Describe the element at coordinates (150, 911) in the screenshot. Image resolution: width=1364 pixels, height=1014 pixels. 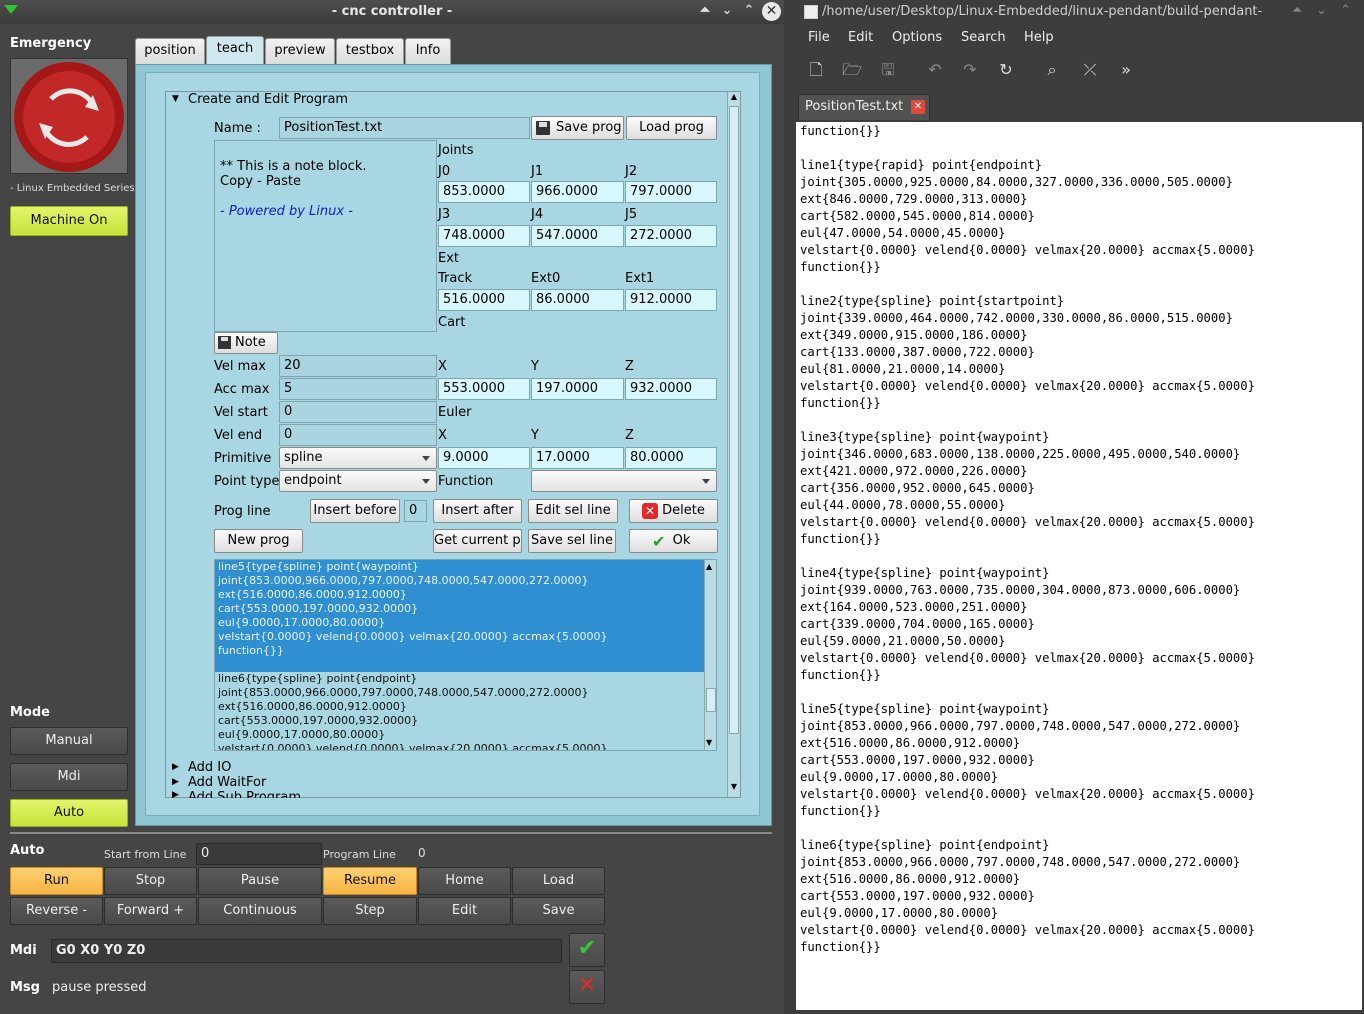
I see `forward-button: Forward +` at that location.